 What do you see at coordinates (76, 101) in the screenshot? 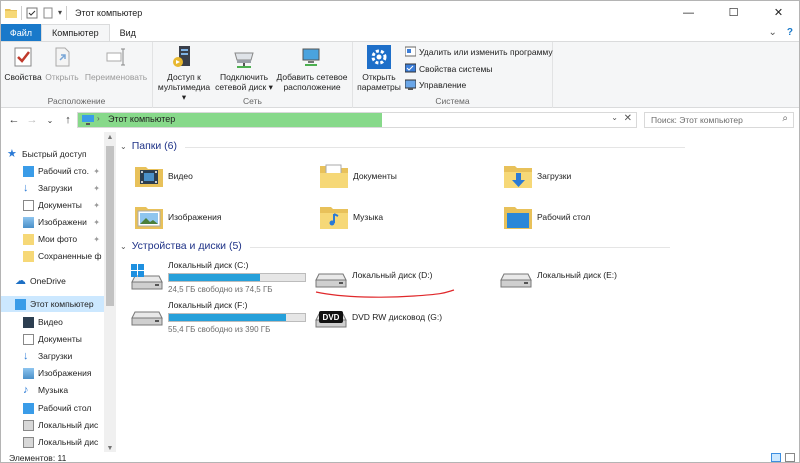
I see `location-group-name: Расположение` at bounding box center [76, 101].